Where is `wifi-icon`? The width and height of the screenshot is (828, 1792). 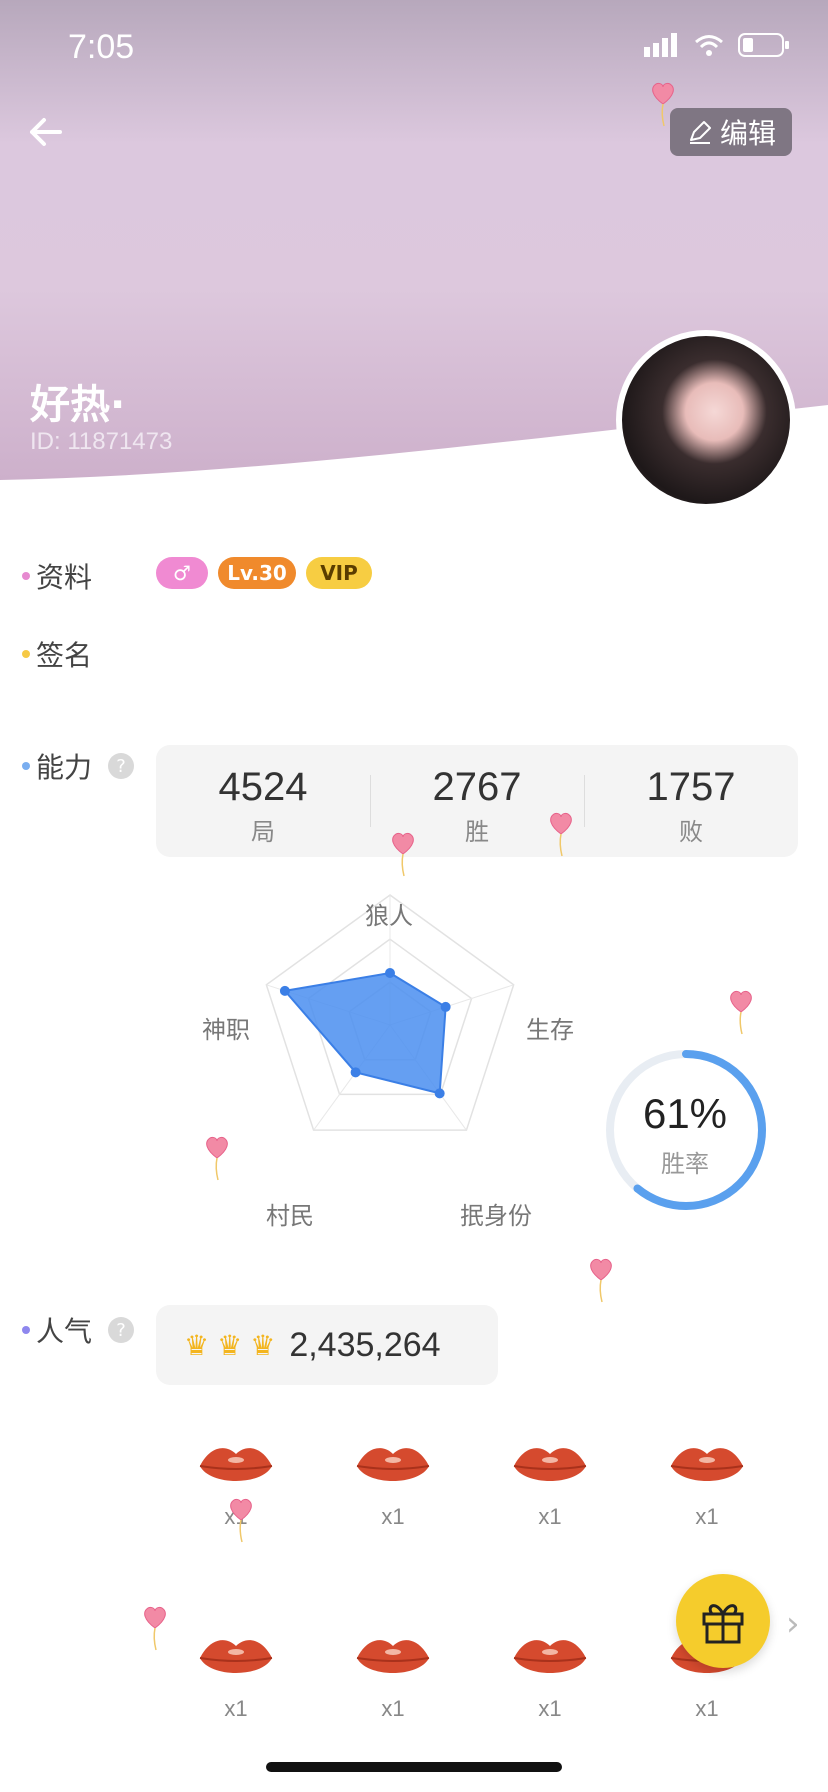 wifi-icon is located at coordinates (709, 45).